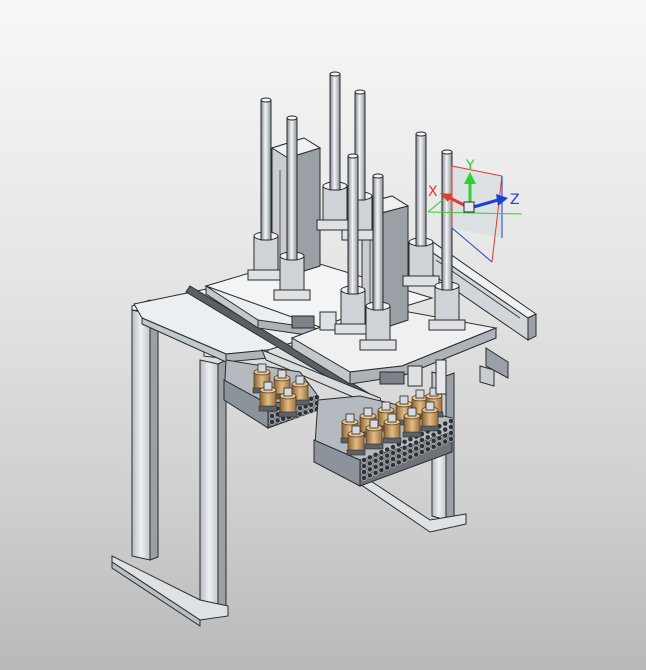 The image size is (646, 670). Describe the element at coordinates (515, 200) in the screenshot. I see `z-axis-label: Z` at that location.